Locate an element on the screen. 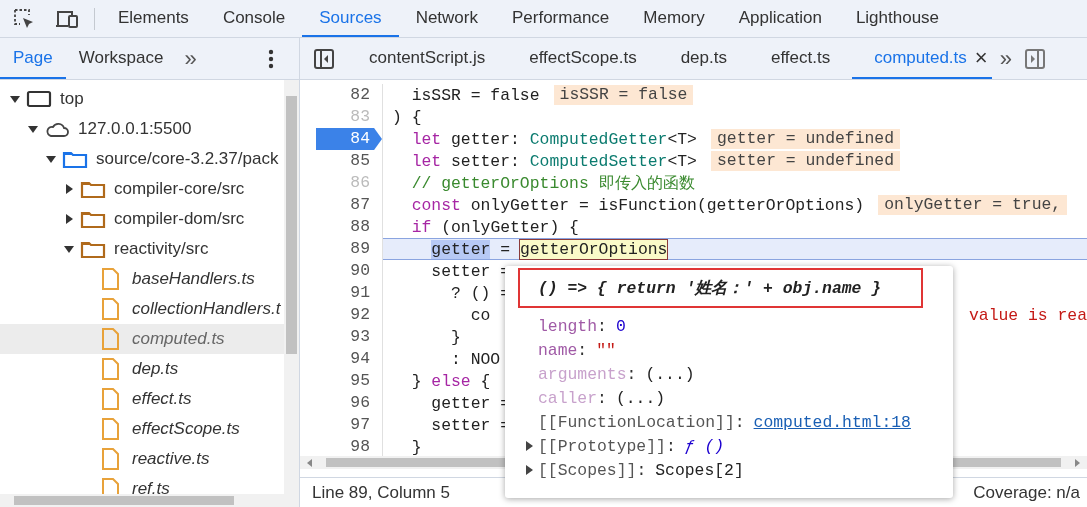  inline-value: onlyGetter = true, is located at coordinates (973, 205).